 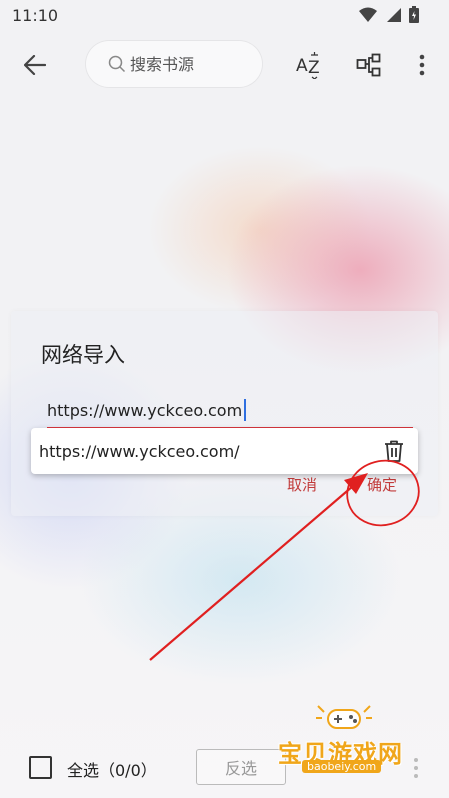 I want to click on search-input, so click(x=190, y=64).